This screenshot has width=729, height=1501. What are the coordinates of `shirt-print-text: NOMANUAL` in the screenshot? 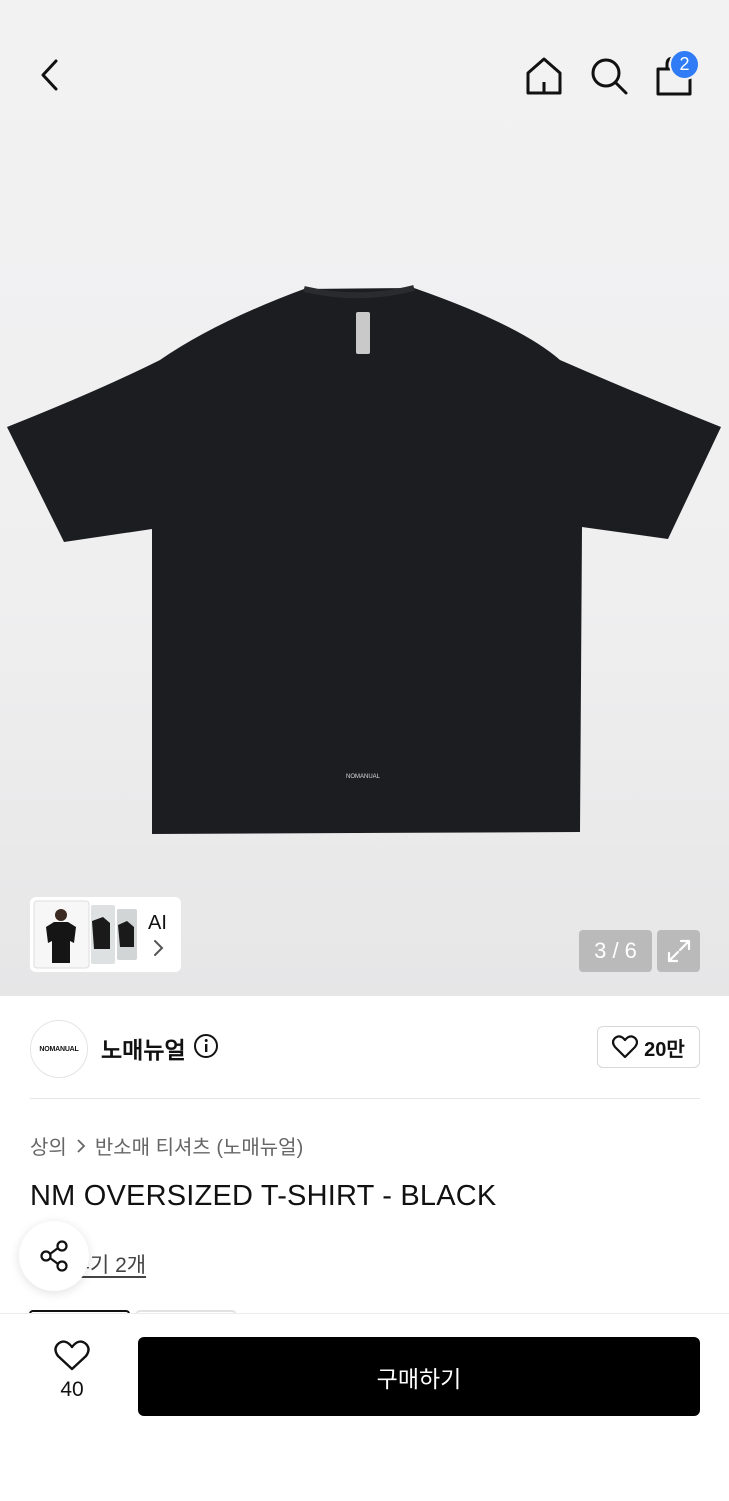 It's located at (363, 777).